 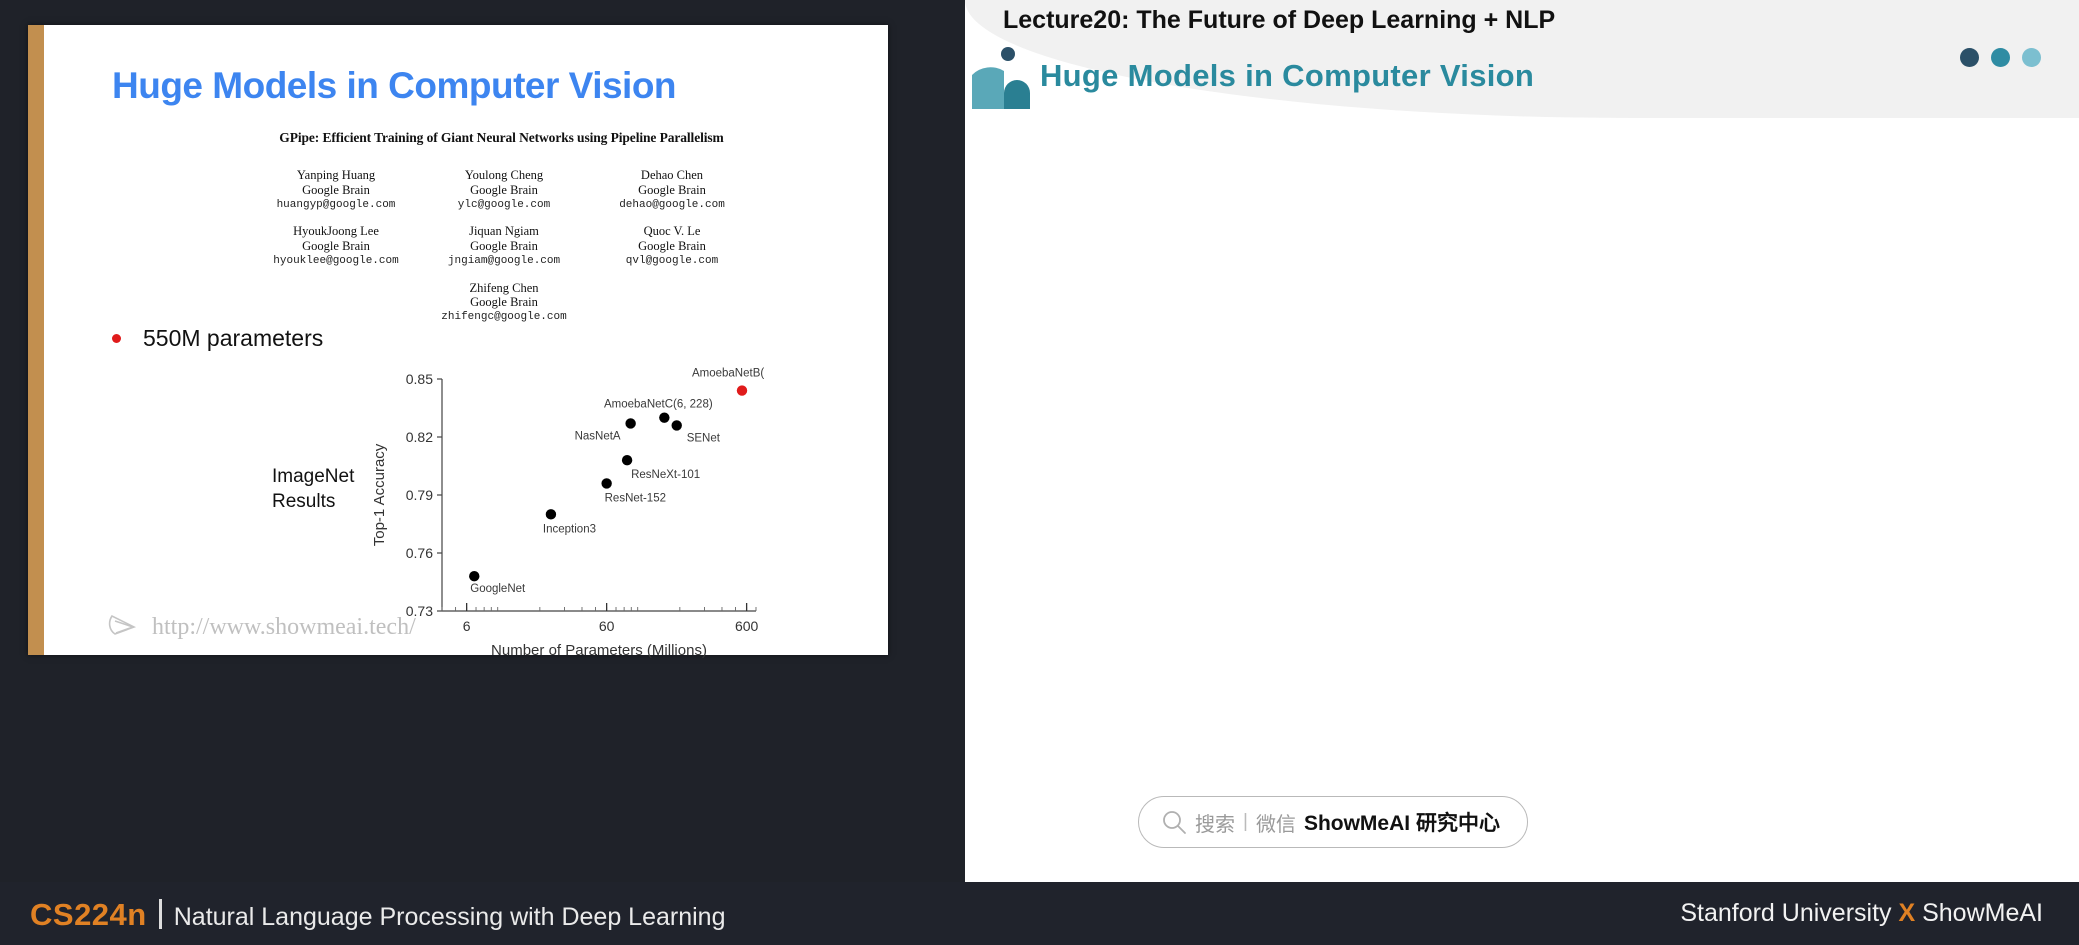 I want to click on svg-text: 0.82, so click(x=419, y=437).